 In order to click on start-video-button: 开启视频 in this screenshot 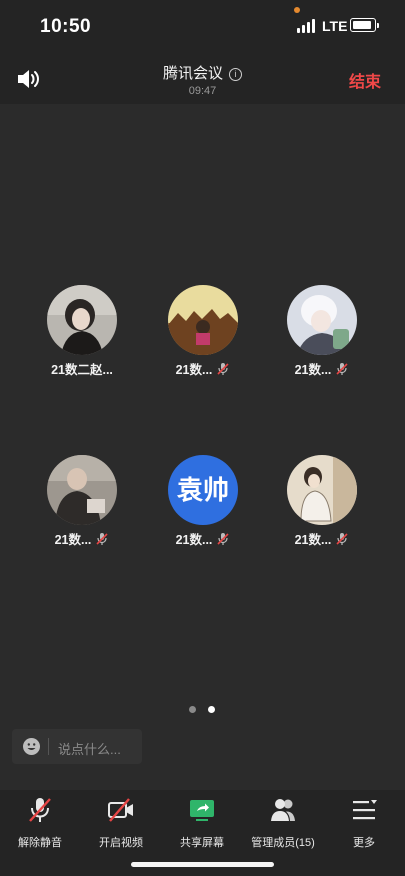, I will do `click(121, 822)`.